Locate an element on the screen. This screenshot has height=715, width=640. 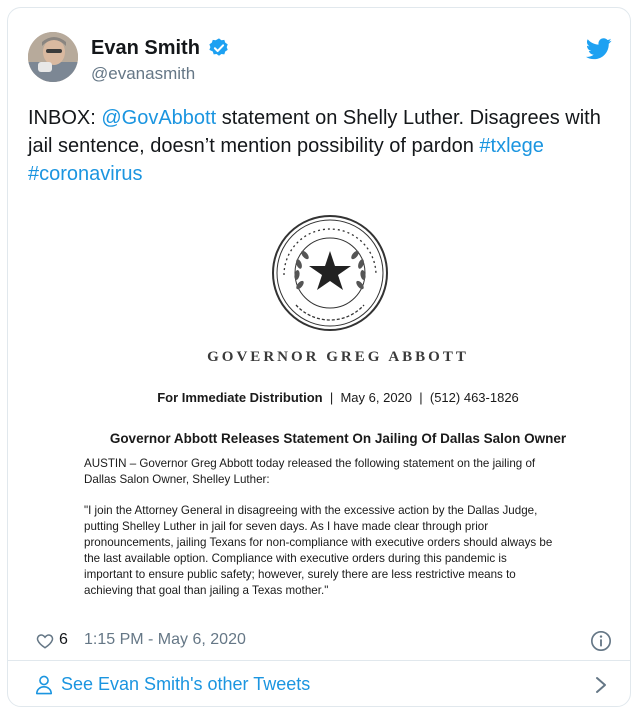
distribution-label: For Immediate Distribution is located at coordinates (240, 397).